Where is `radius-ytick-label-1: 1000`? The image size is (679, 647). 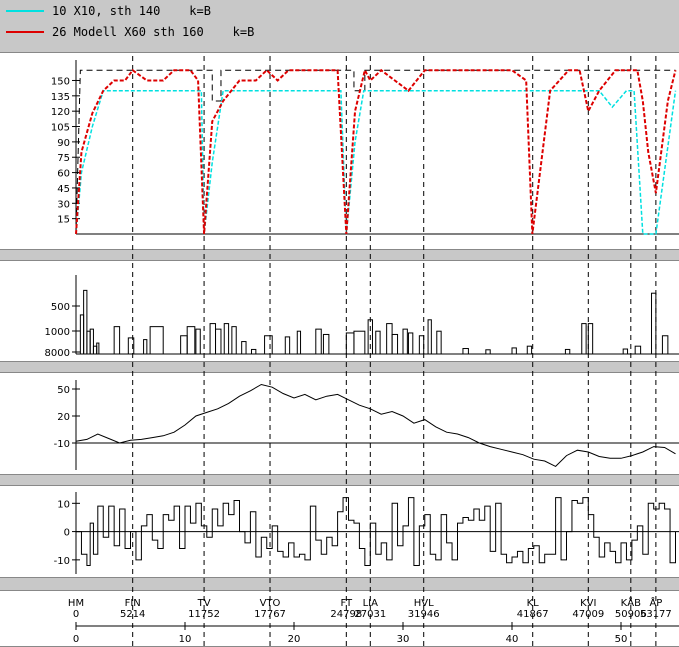 radius-ytick-label-1: 1000 is located at coordinates (57, 332).